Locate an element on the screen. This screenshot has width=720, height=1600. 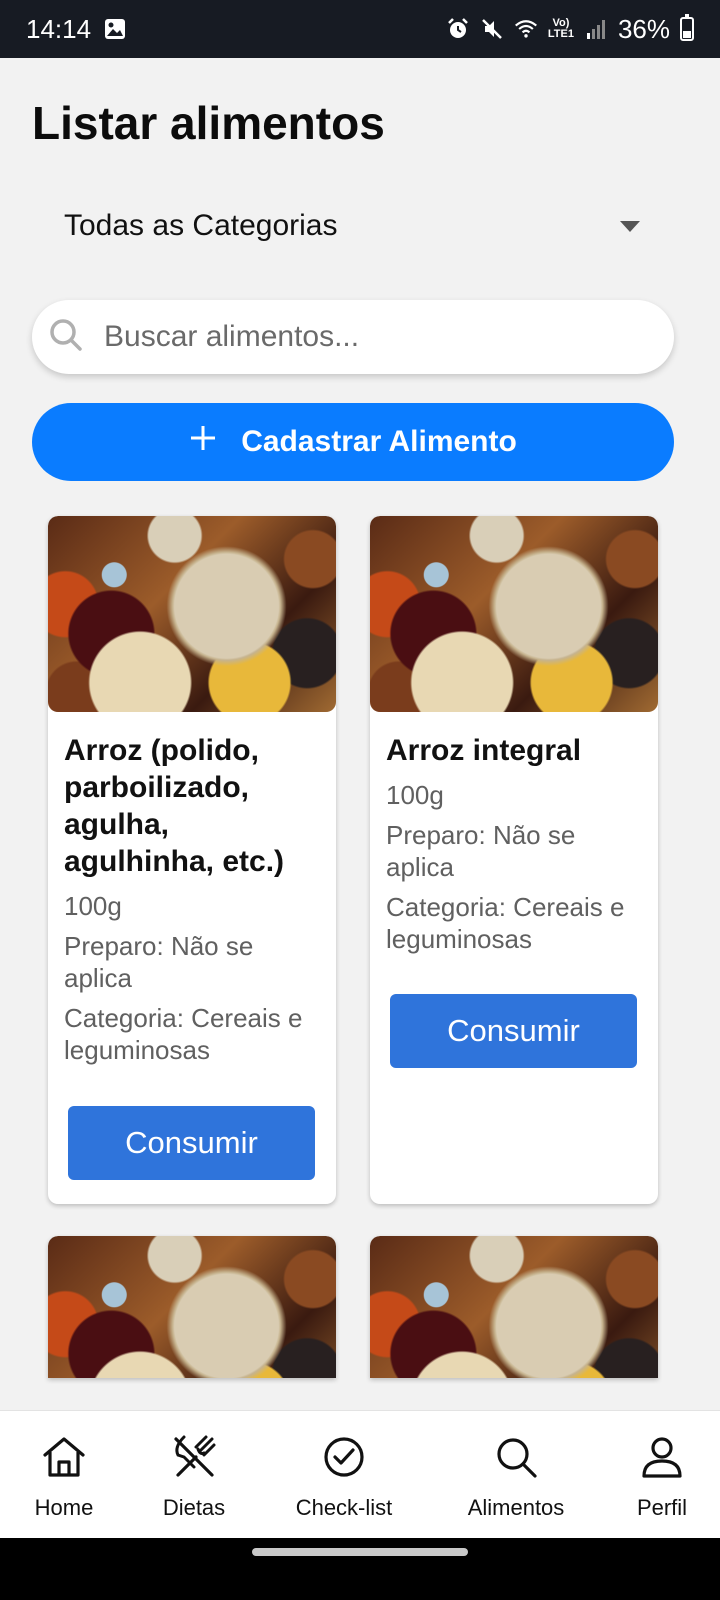
nav-home: Home is located at coordinates (64, 1475).